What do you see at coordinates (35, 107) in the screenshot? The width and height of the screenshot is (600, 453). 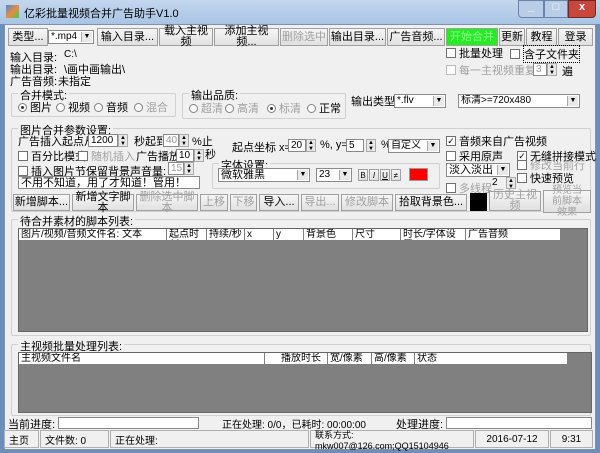 I see `radio-image: 图片` at bounding box center [35, 107].